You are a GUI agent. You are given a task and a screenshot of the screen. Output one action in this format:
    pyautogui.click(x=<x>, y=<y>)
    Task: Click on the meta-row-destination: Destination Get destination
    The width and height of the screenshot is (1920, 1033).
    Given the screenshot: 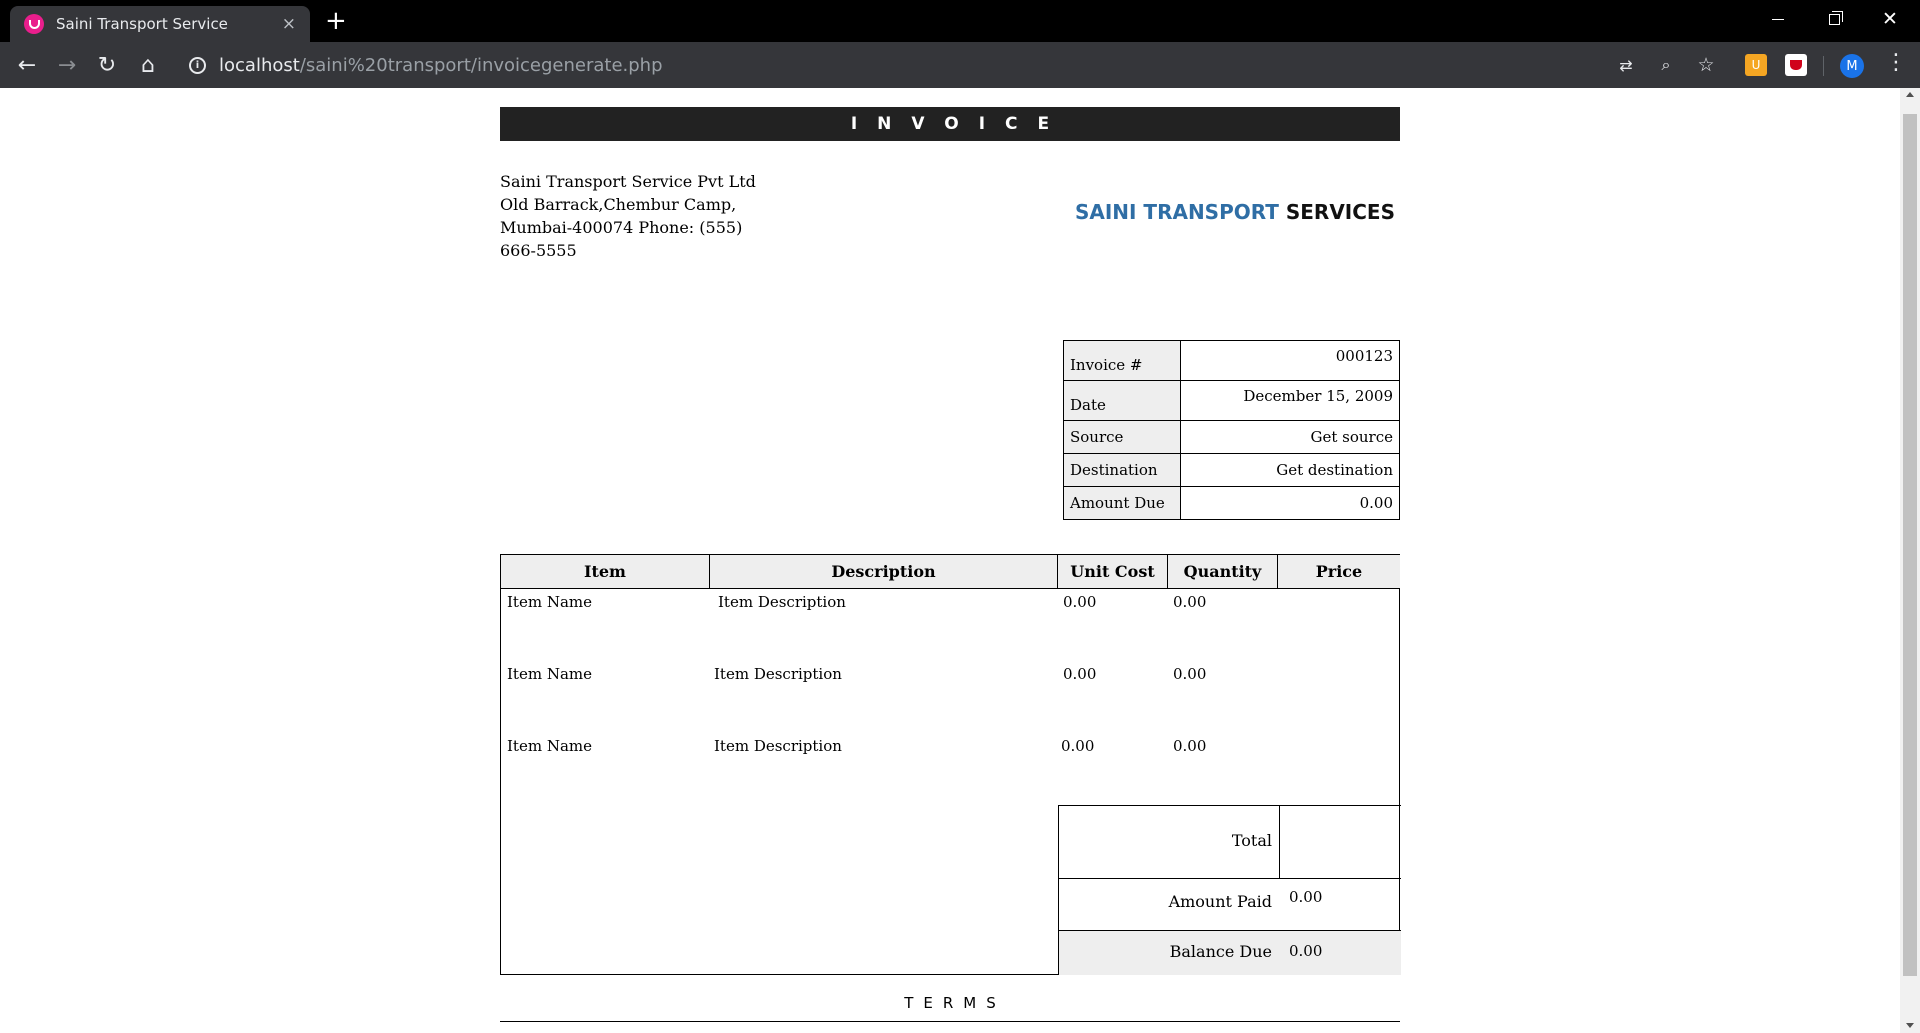 What is the action you would take?
    pyautogui.click(x=1231, y=470)
    